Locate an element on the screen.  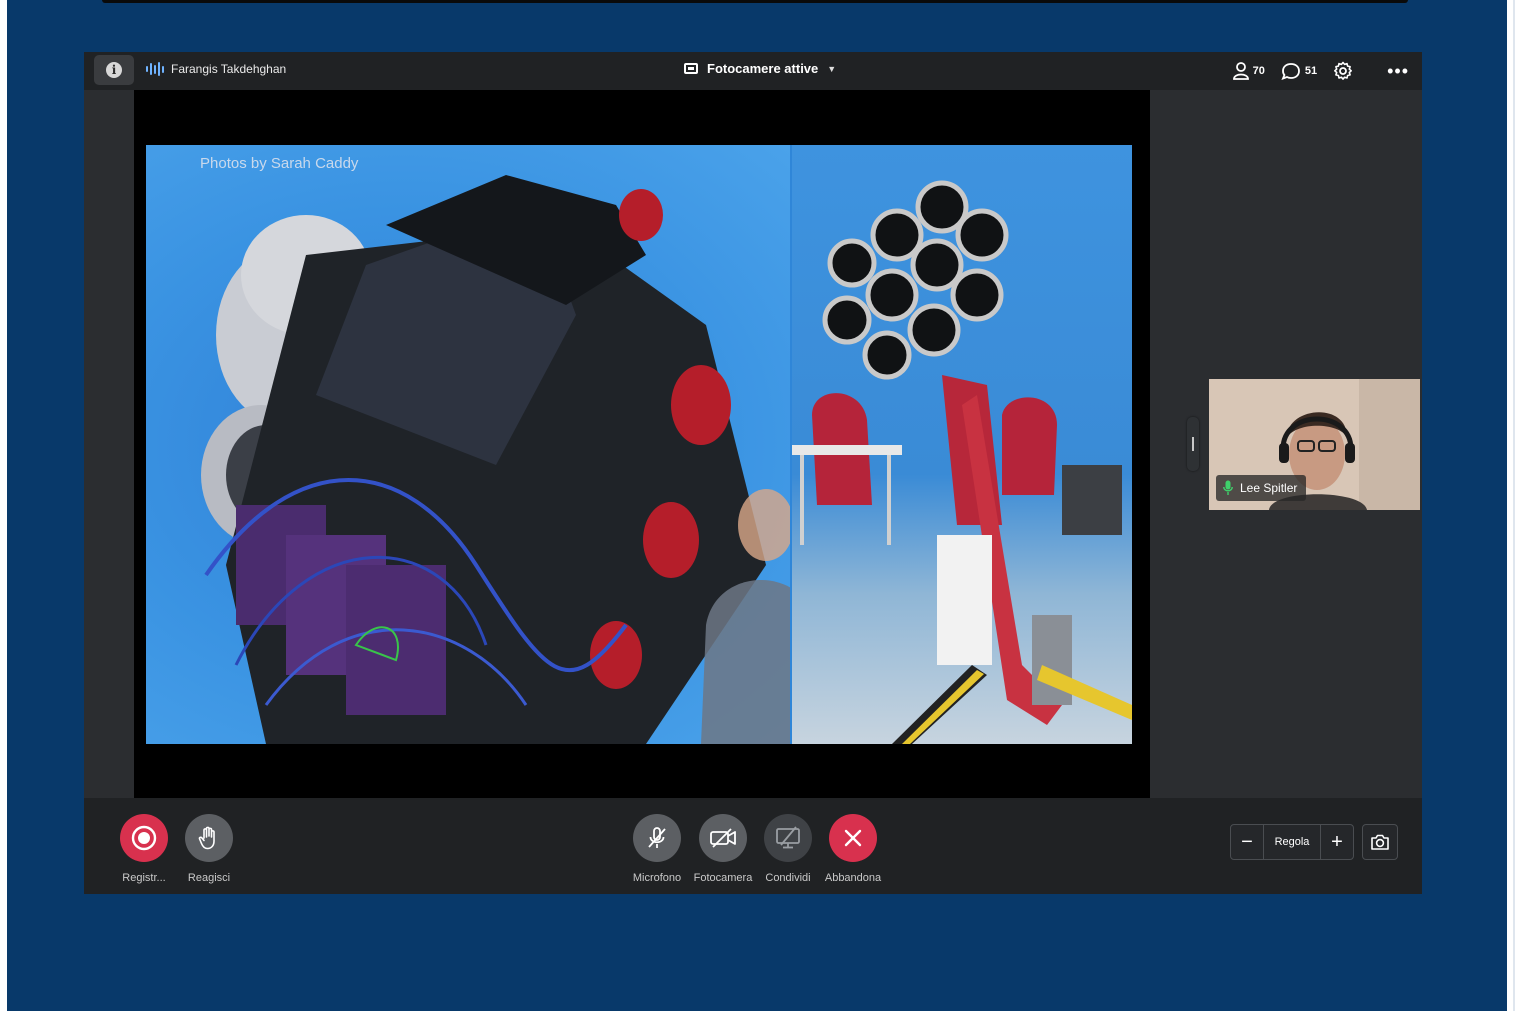
microphone-control: Microfono is located at coordinates (657, 849).